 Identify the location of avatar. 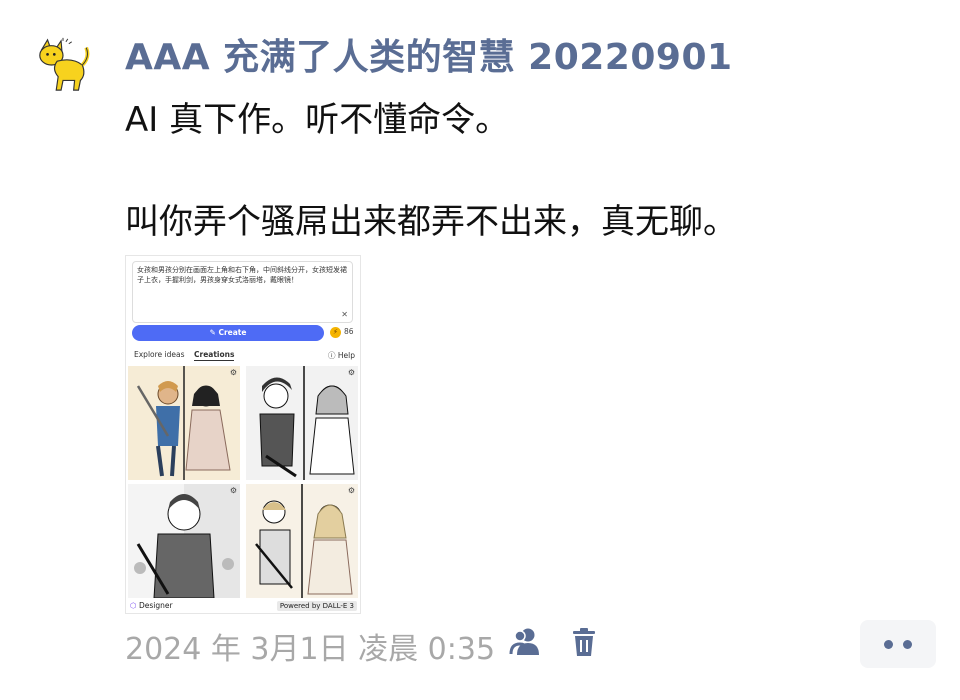
(63, 65).